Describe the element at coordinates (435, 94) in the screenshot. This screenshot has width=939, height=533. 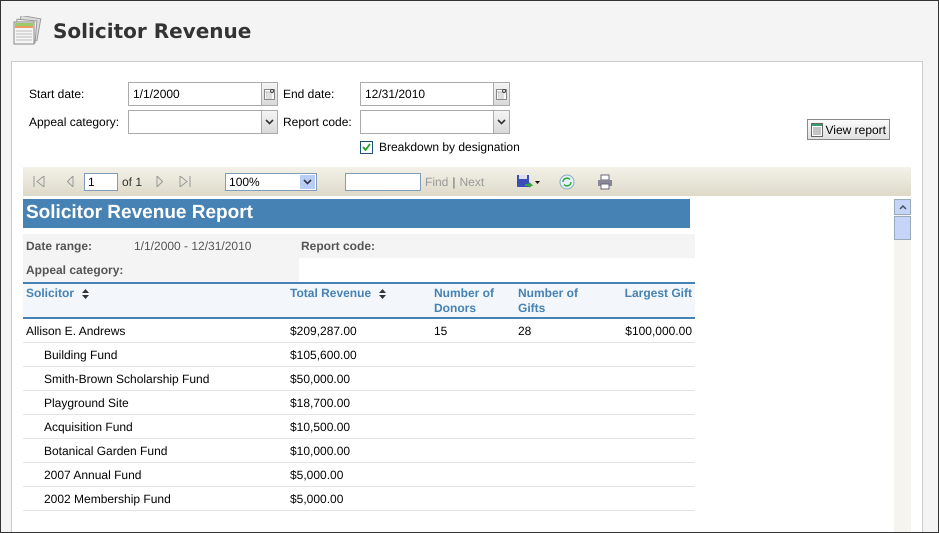
I see `date-field: 12/31/2010` at that location.